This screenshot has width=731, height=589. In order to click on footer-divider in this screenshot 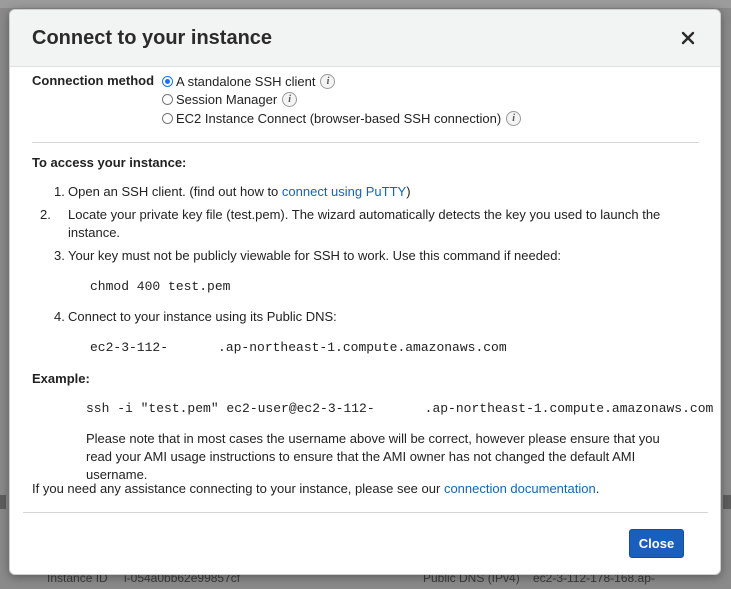, I will do `click(365, 512)`.